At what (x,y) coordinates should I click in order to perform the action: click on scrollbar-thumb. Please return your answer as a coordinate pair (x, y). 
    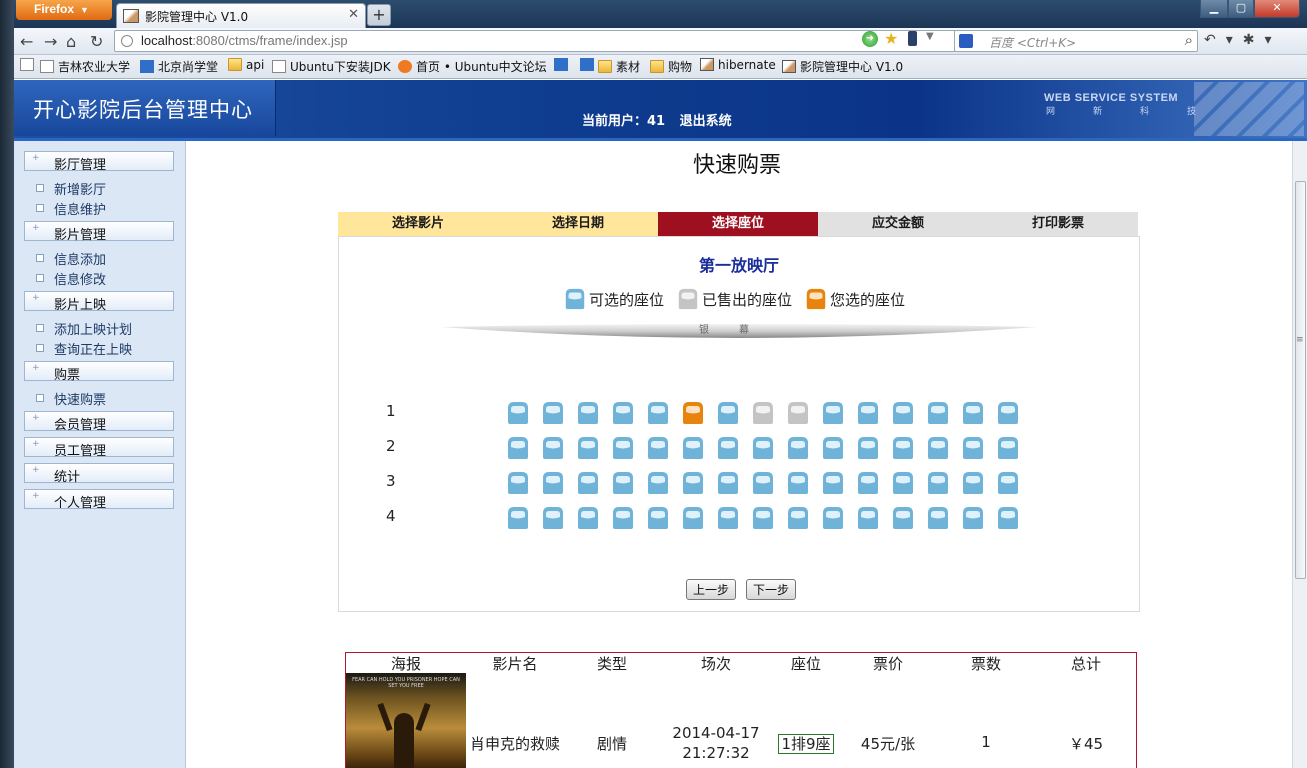
    Looking at the image, I should click on (1300, 380).